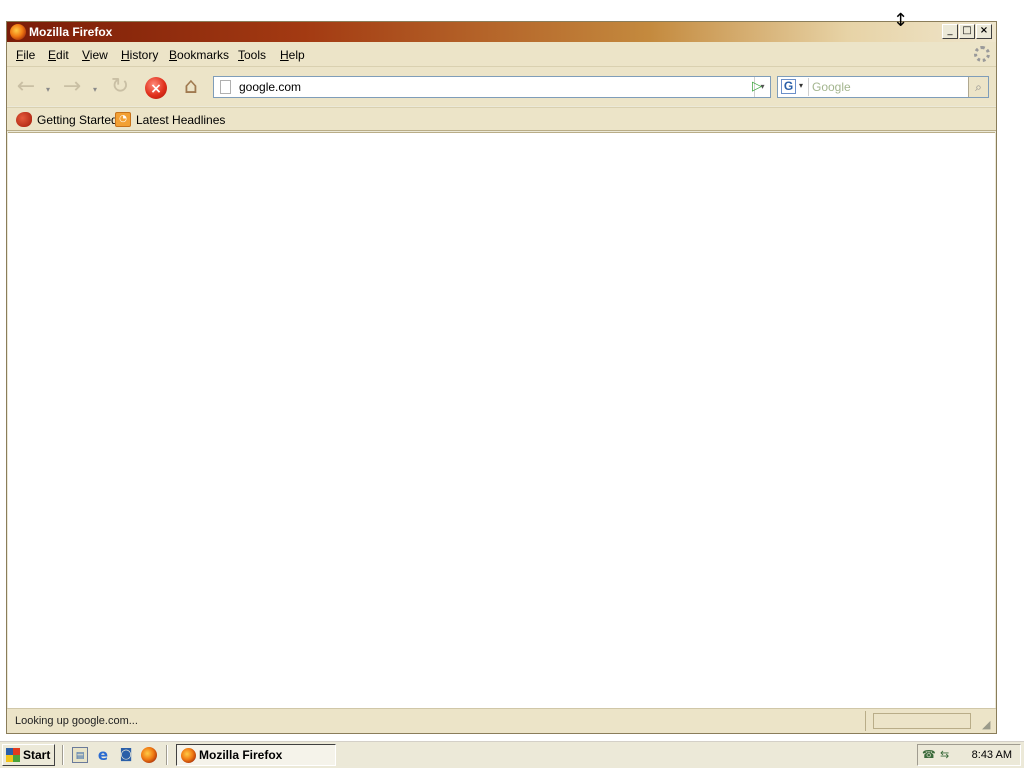 The image size is (1024, 768). I want to click on go-button: ▷, so click(757, 87).